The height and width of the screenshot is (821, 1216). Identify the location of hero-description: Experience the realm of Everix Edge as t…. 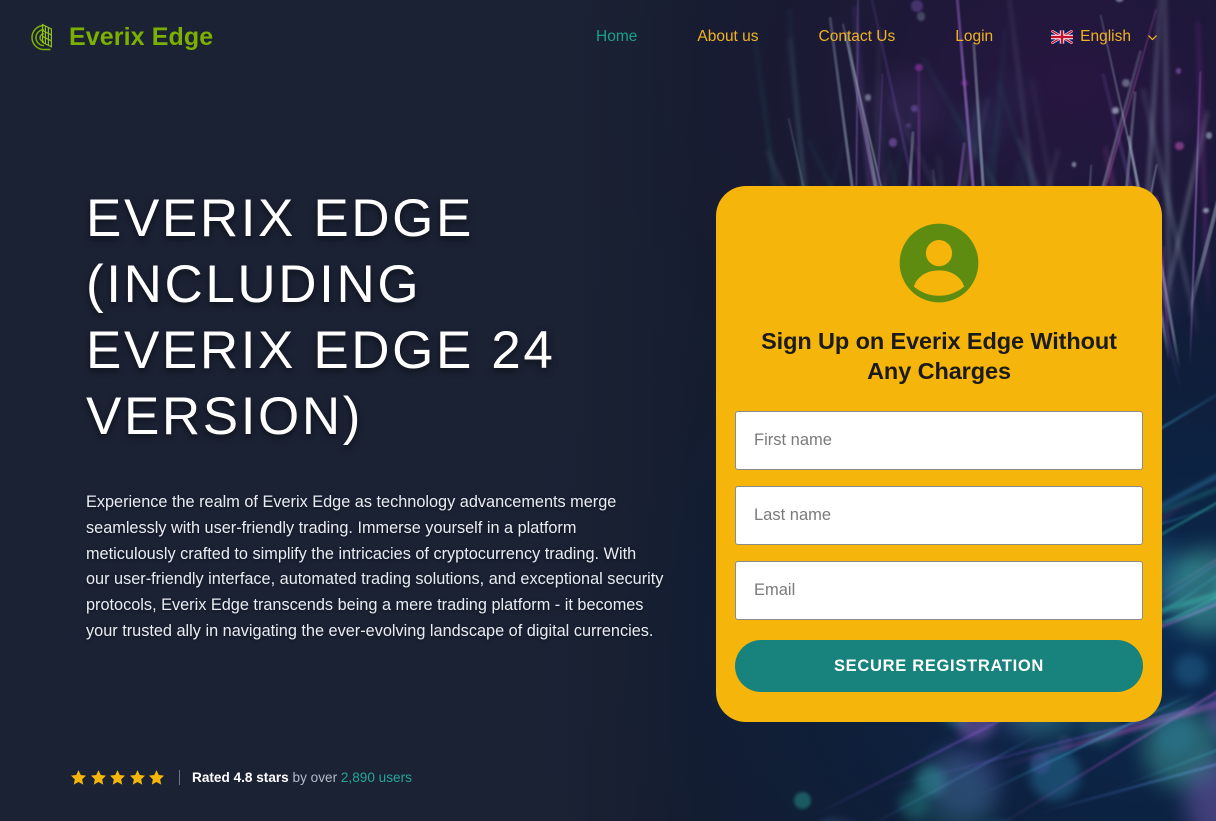
(375, 566).